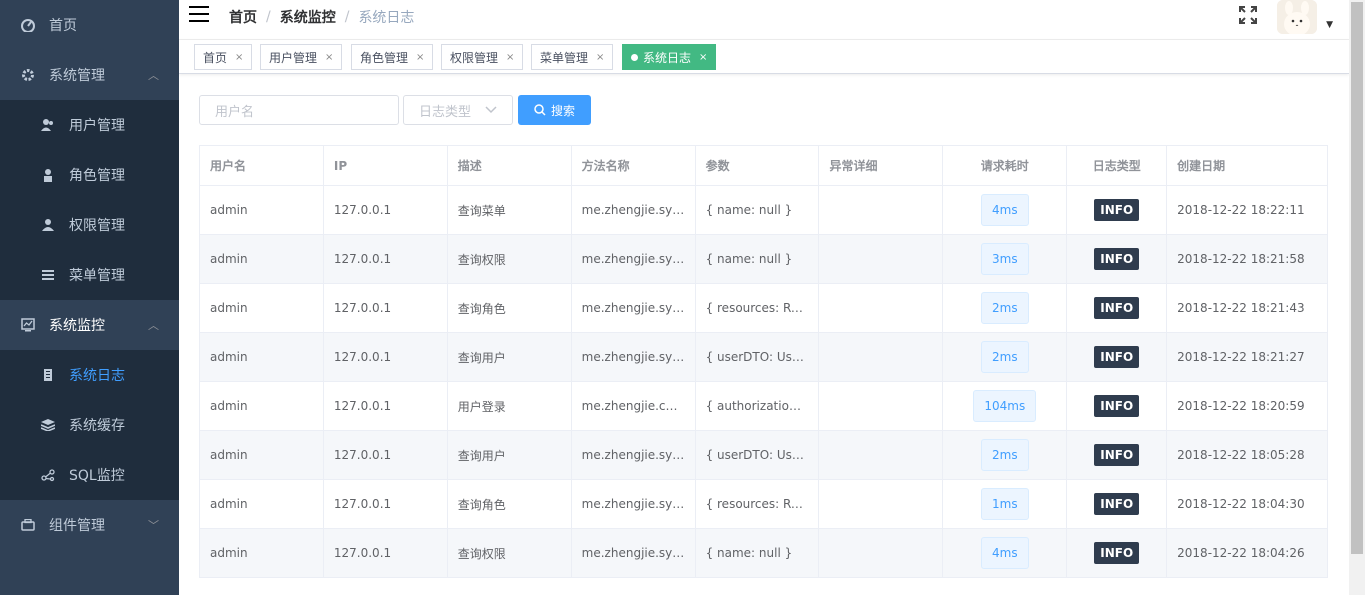  Describe the element at coordinates (384, 57) in the screenshot. I see `tag-label: 角色管理` at that location.